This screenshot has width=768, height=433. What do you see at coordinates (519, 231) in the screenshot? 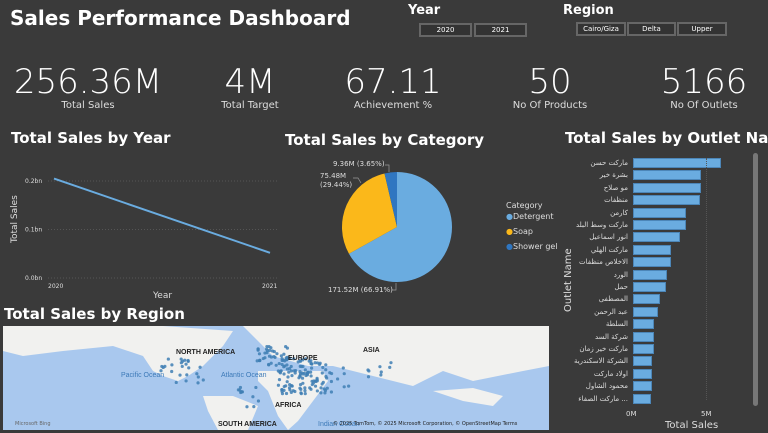
I see `legend-item-soap: ●Soap` at bounding box center [519, 231].